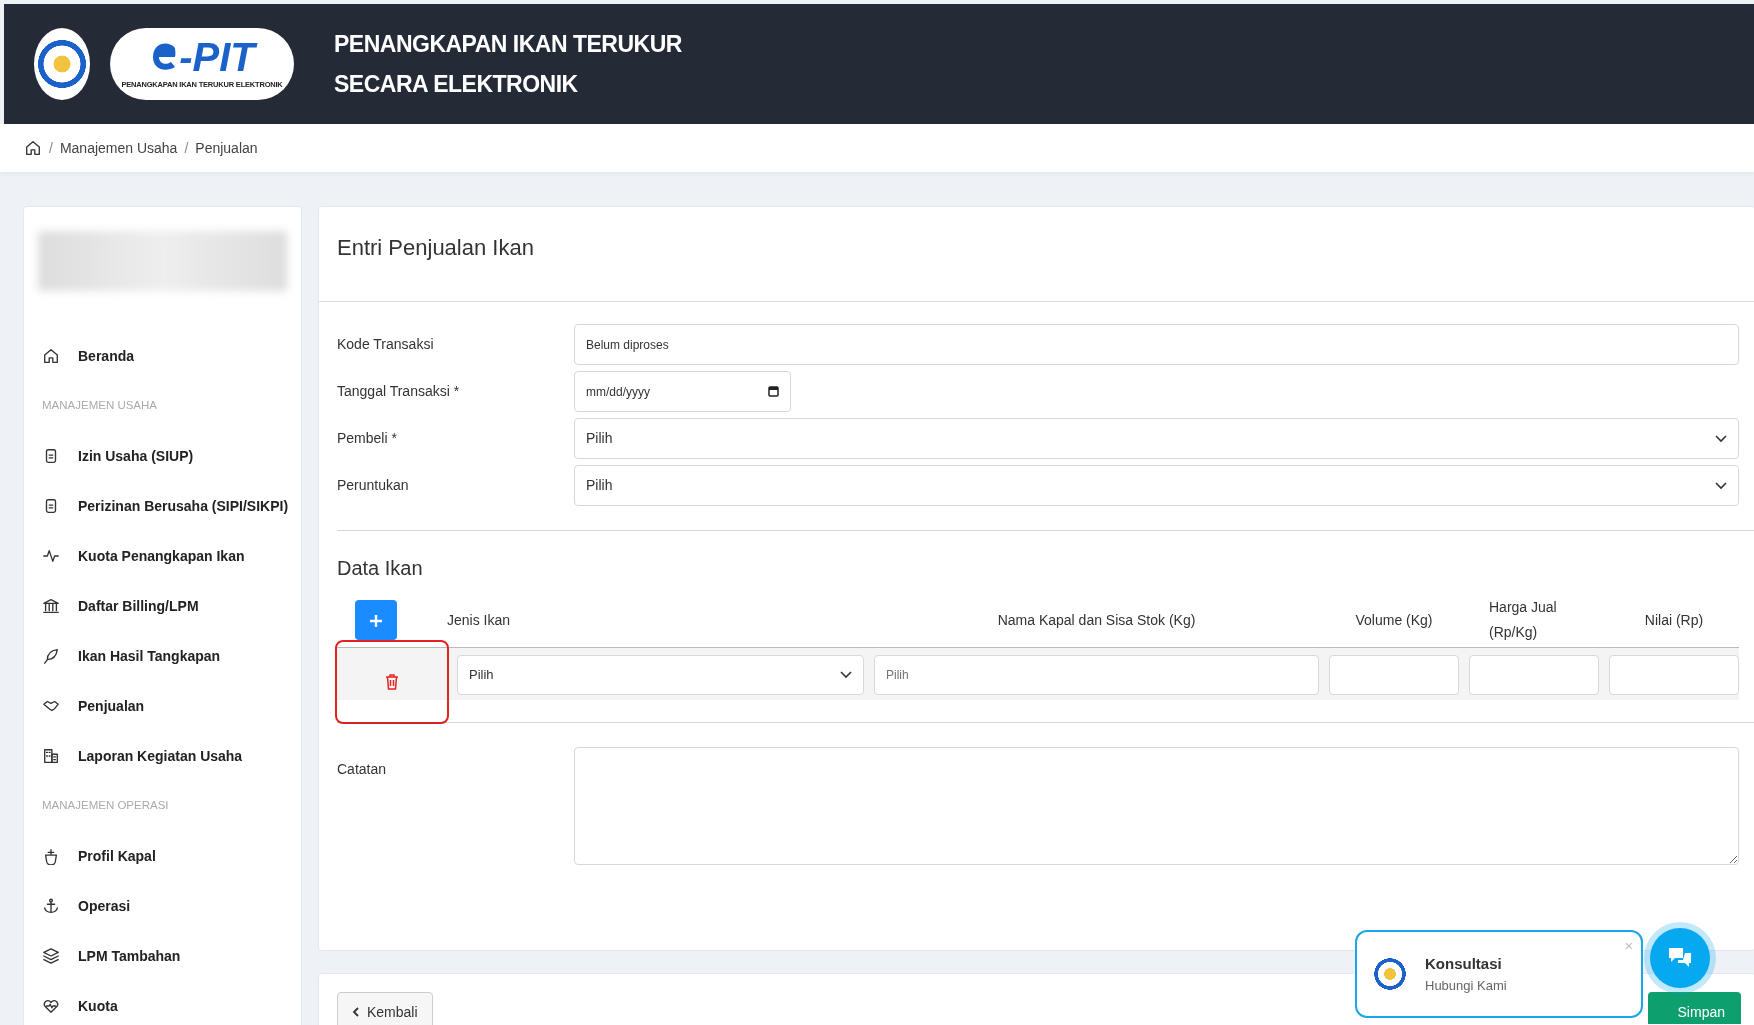 The width and height of the screenshot is (1754, 1025). What do you see at coordinates (183, 506) in the screenshot?
I see `sidebar-item: Perizinan Berusaha (SIPI/SIKPI)` at bounding box center [183, 506].